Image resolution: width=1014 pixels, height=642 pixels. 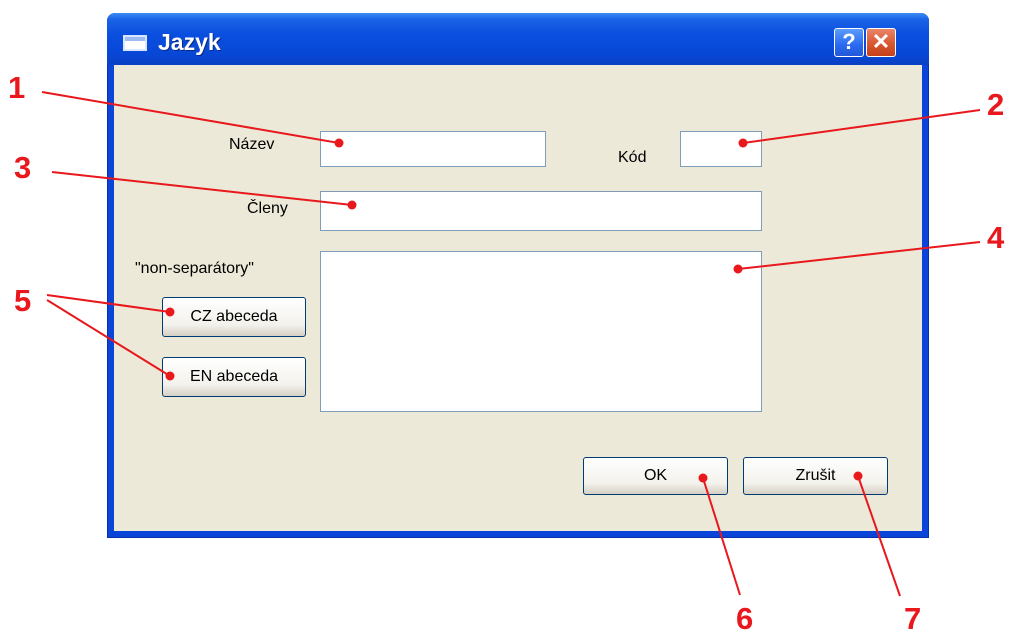 I want to click on callout-number-6: 6, so click(x=745, y=618).